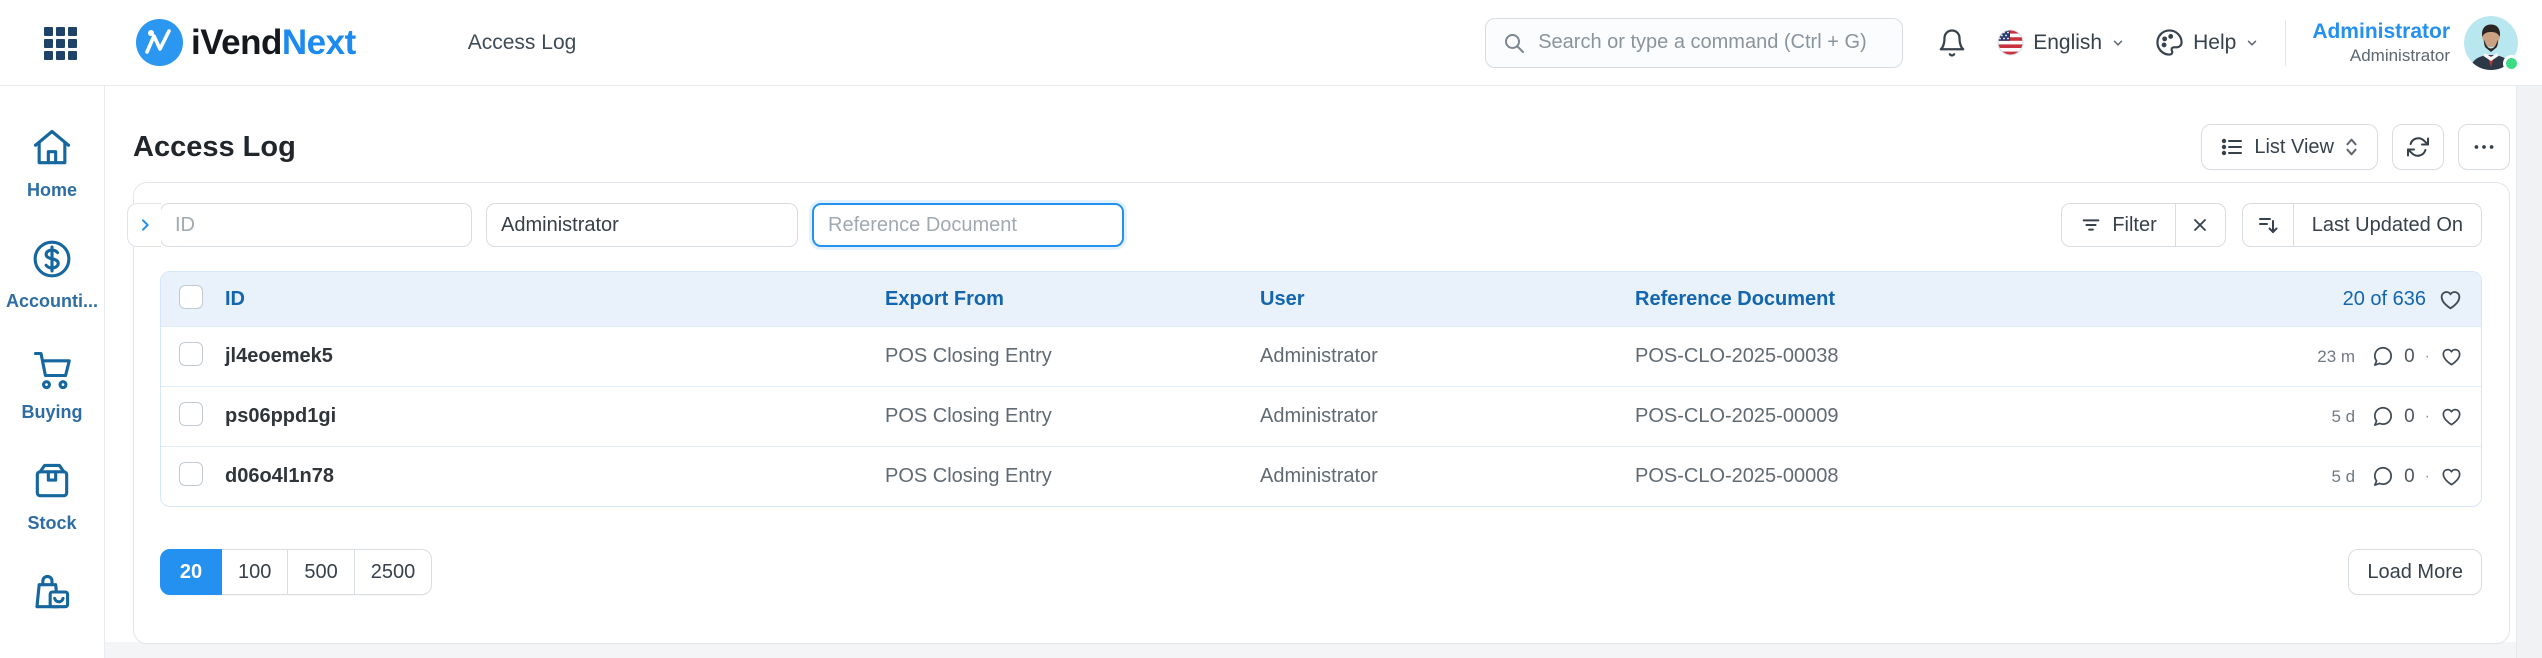 Image resolution: width=2542 pixels, height=658 pixels. What do you see at coordinates (555, 476) in the screenshot?
I see `row-id-link: d06o4l1n78` at bounding box center [555, 476].